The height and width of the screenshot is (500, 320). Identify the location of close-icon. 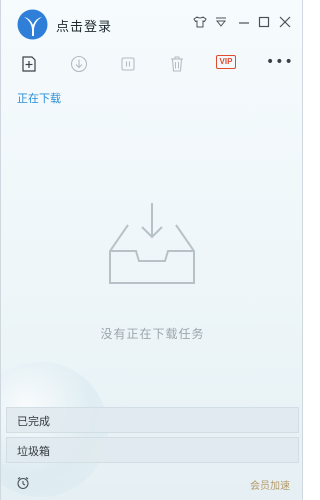
(285, 22).